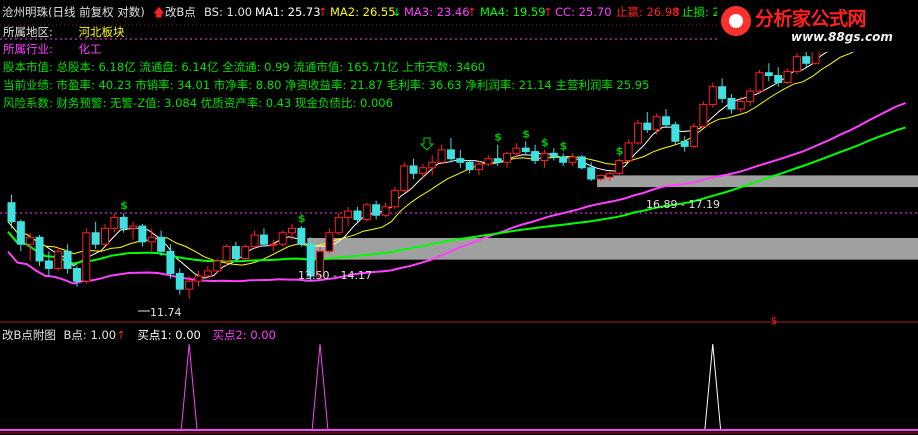 The width and height of the screenshot is (918, 435). What do you see at coordinates (228, 12) in the screenshot?
I see `bs-value: BS: 1.00` at bounding box center [228, 12].